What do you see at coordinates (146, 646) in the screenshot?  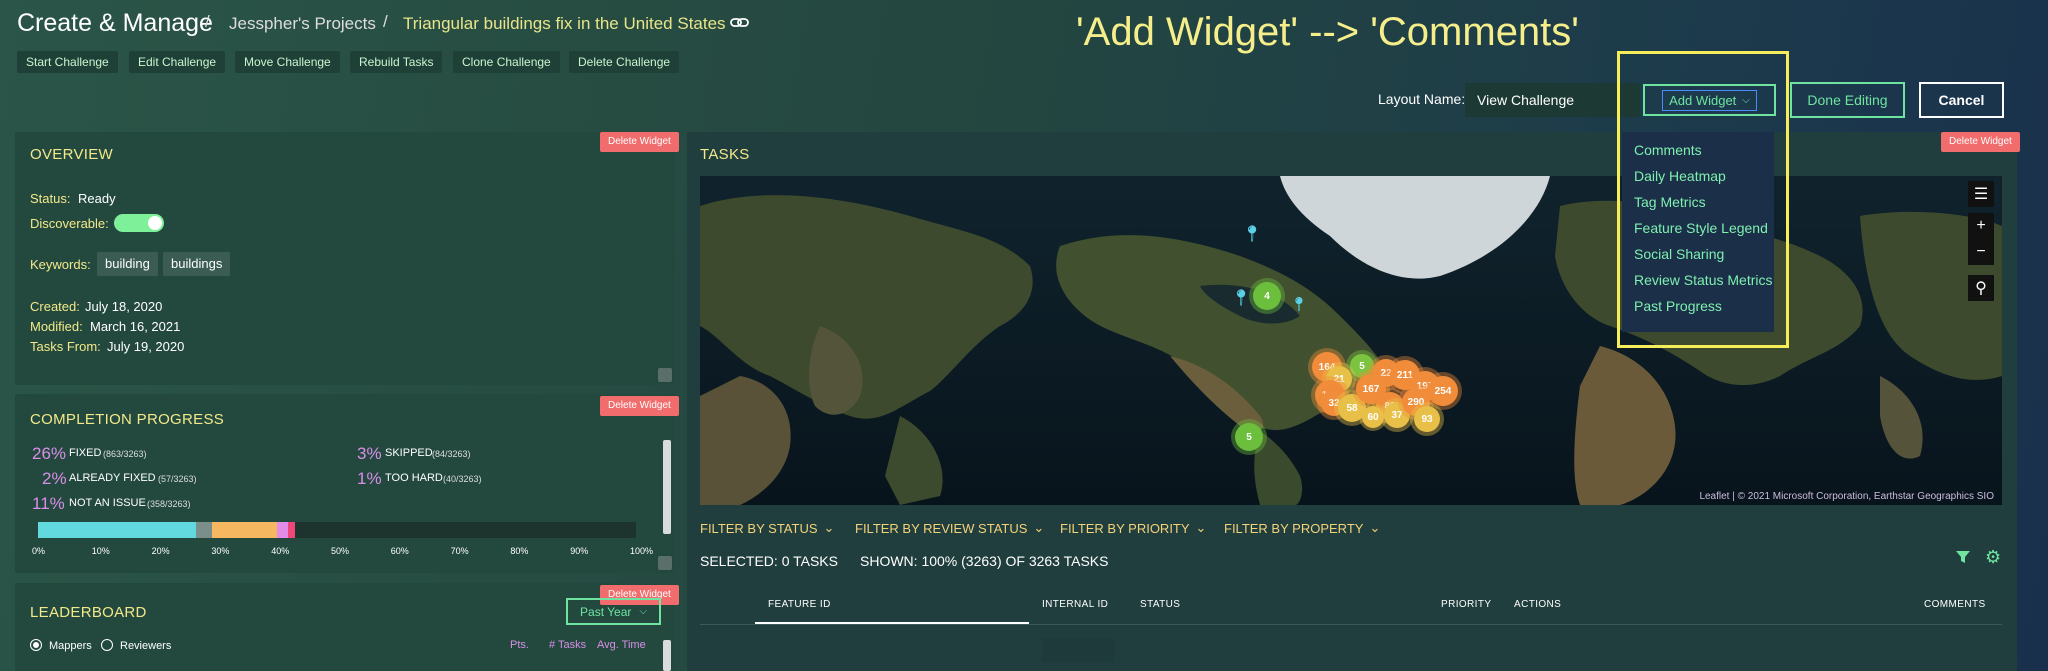 I see `reviewers-label: Reviewers` at bounding box center [146, 646].